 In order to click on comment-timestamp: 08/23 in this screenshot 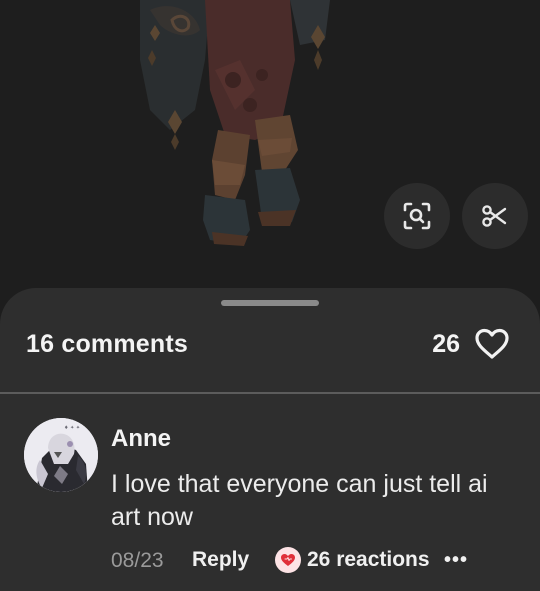, I will do `click(137, 560)`.